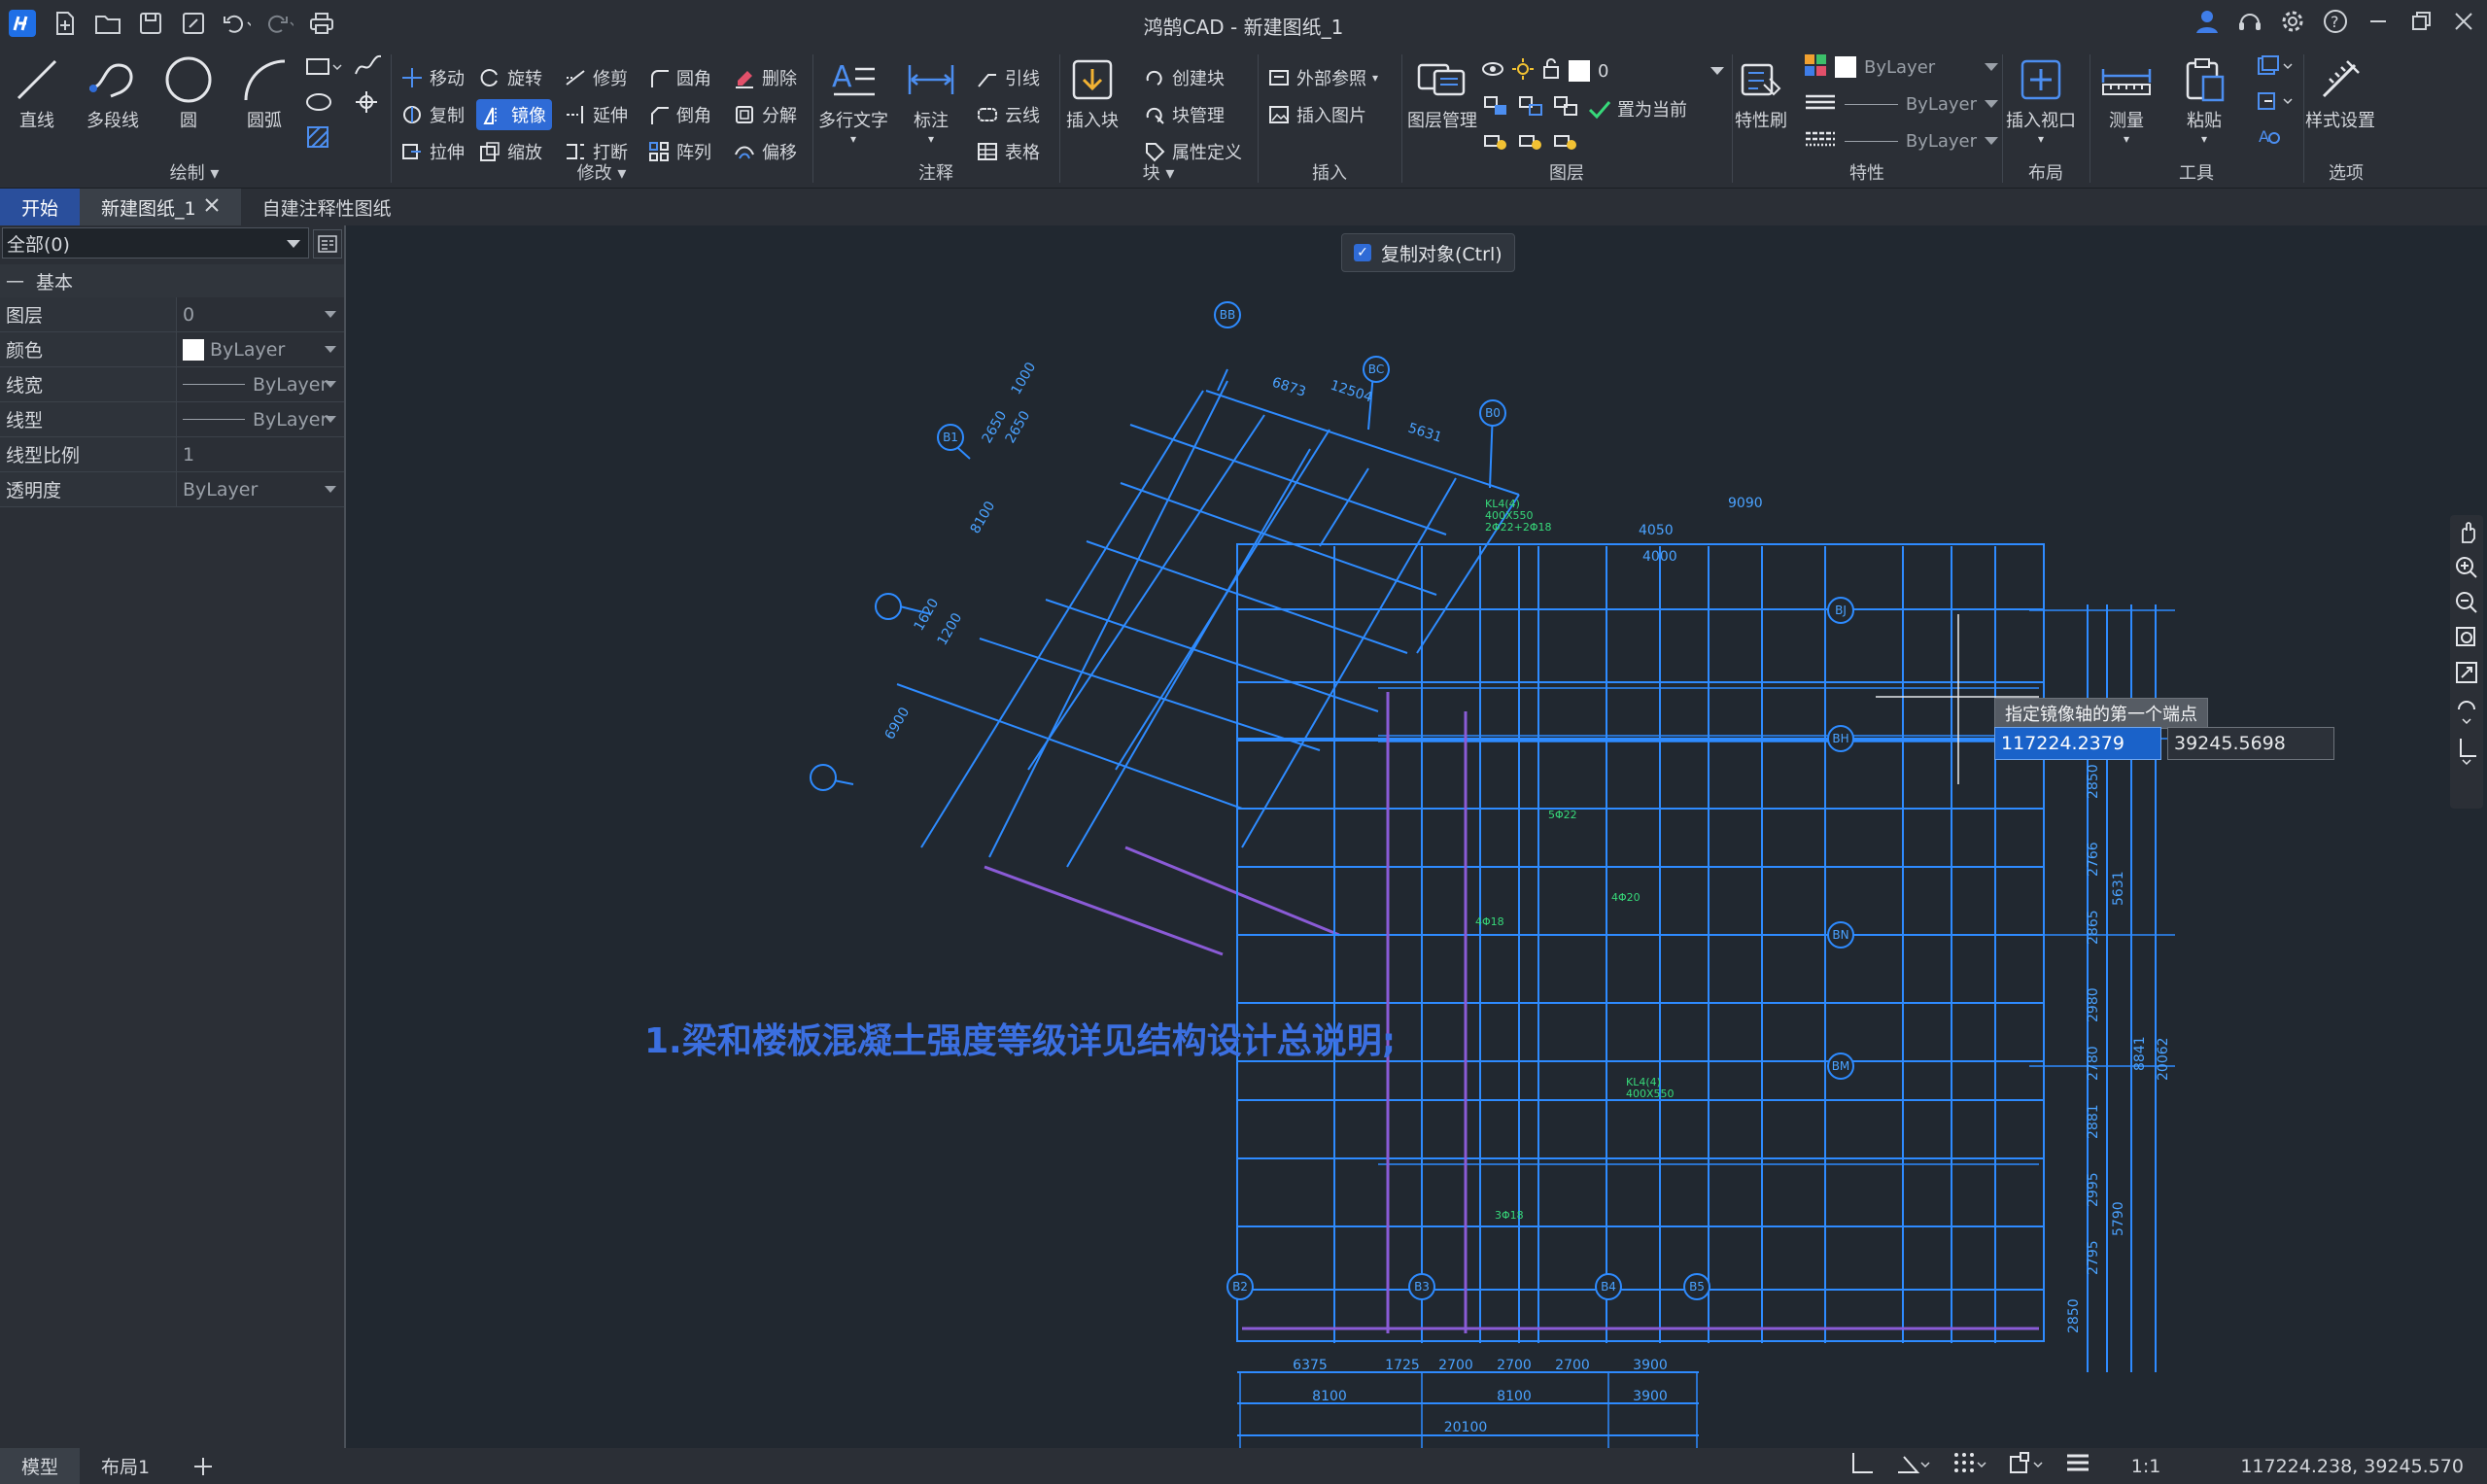 The height and width of the screenshot is (1484, 2487). I want to click on lineweight-dropdown: ByLayer, so click(1901, 140).